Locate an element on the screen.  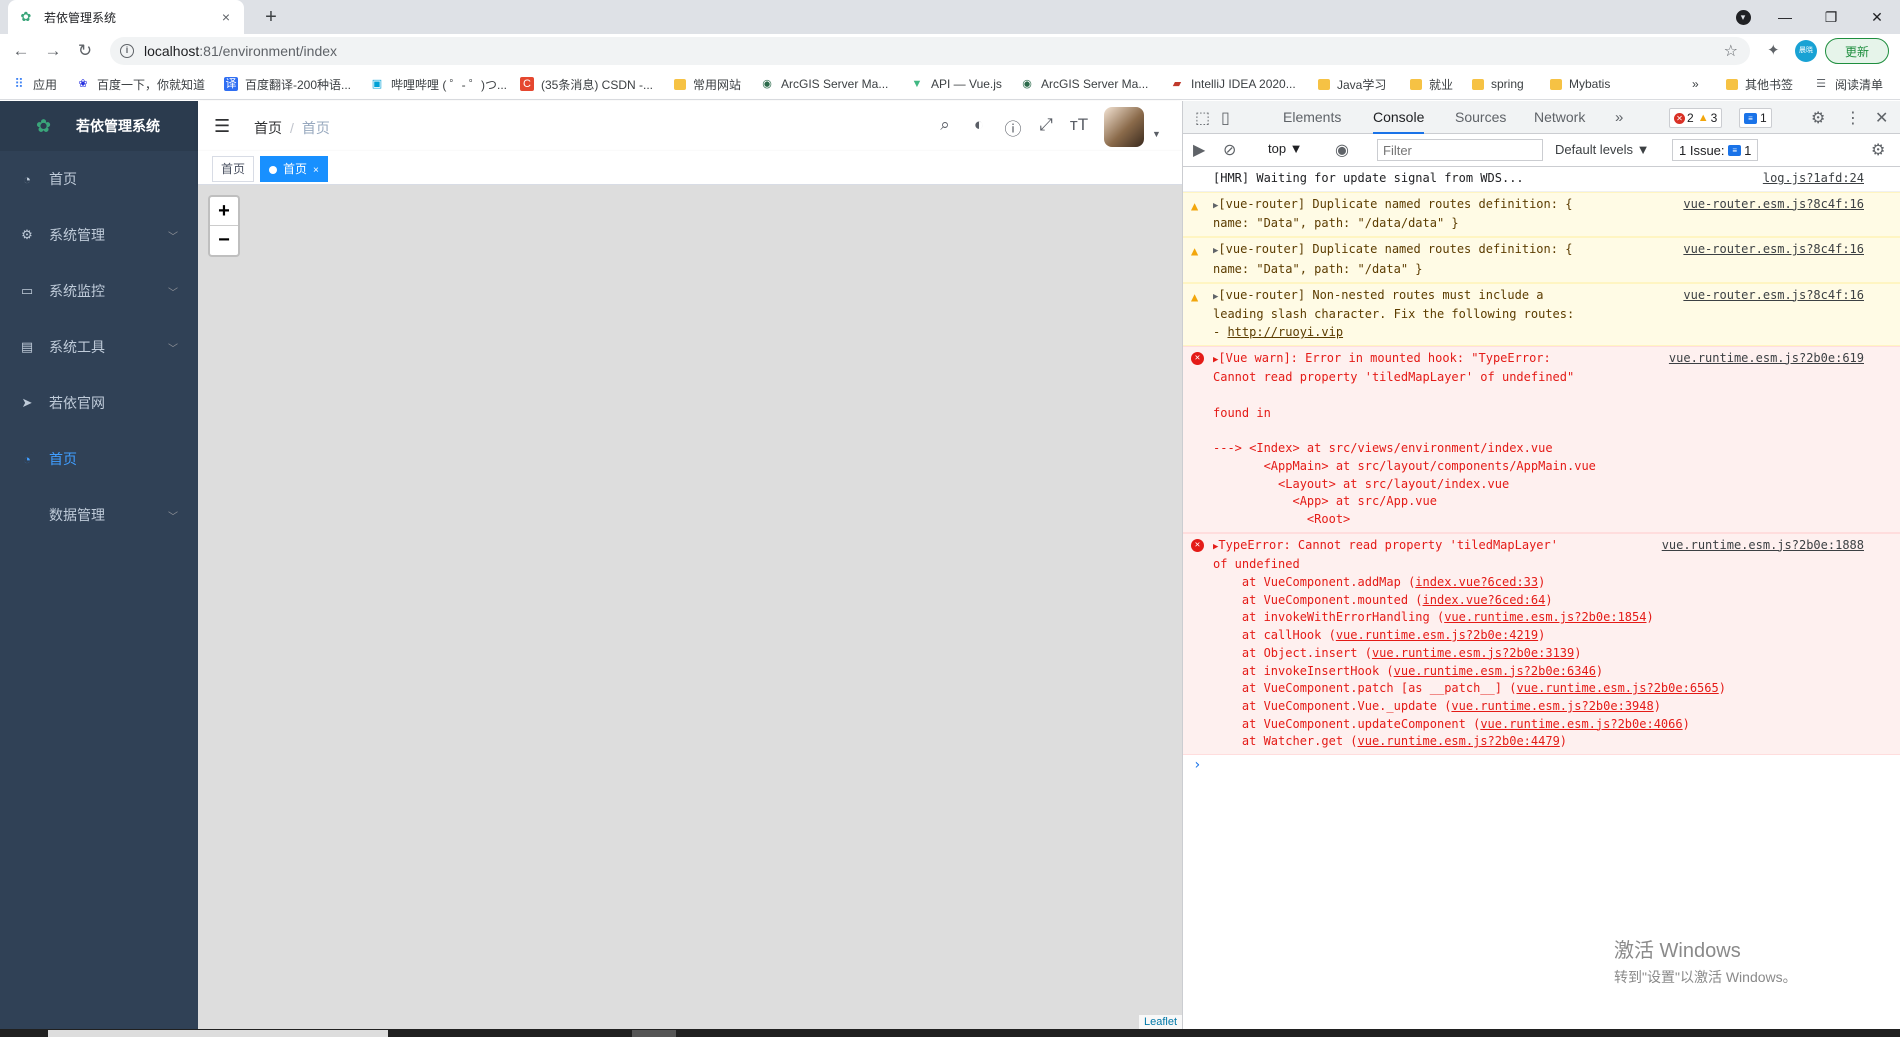
warning-icon: ▲ is located at coordinates (1703, 118).